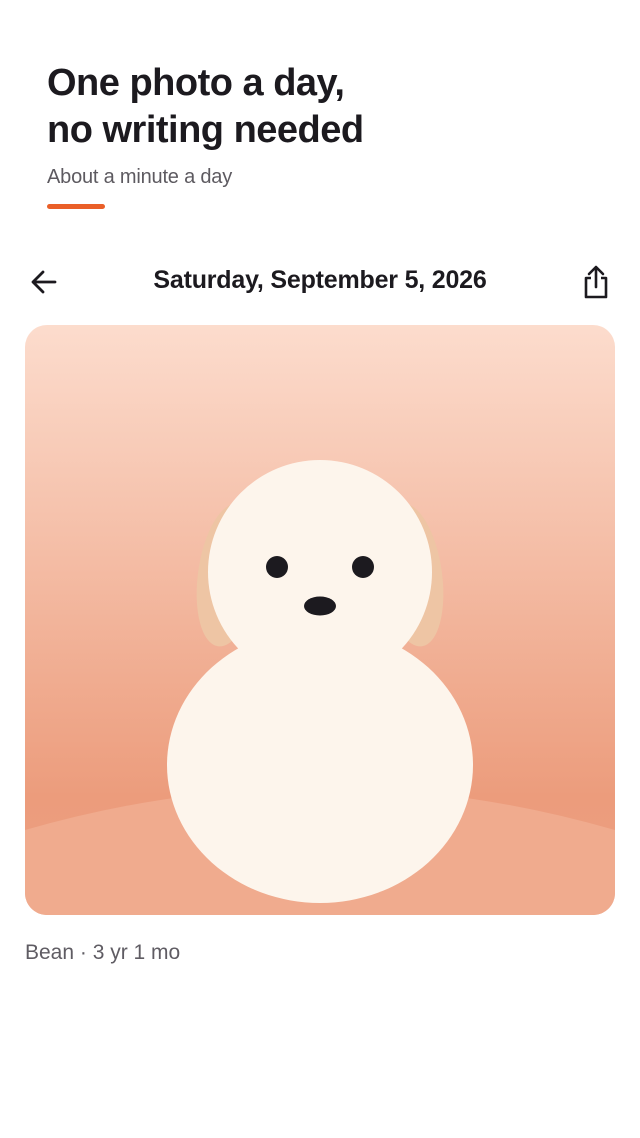 Image resolution: width=640 pixels, height=1138 pixels. I want to click on entry-toolbar: Saturday, September 5, 2026, so click(320, 282).